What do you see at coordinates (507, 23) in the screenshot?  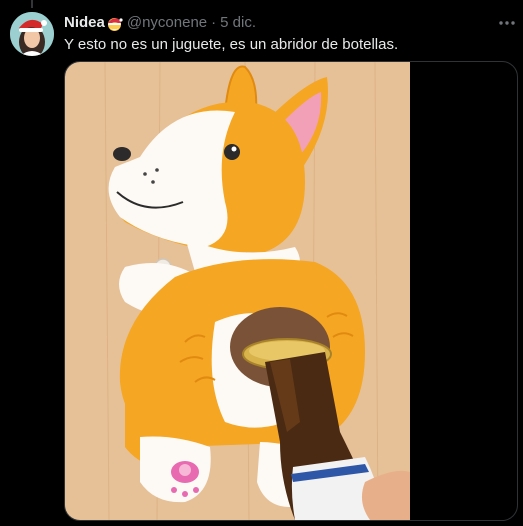 I see `more-dots-icon` at bounding box center [507, 23].